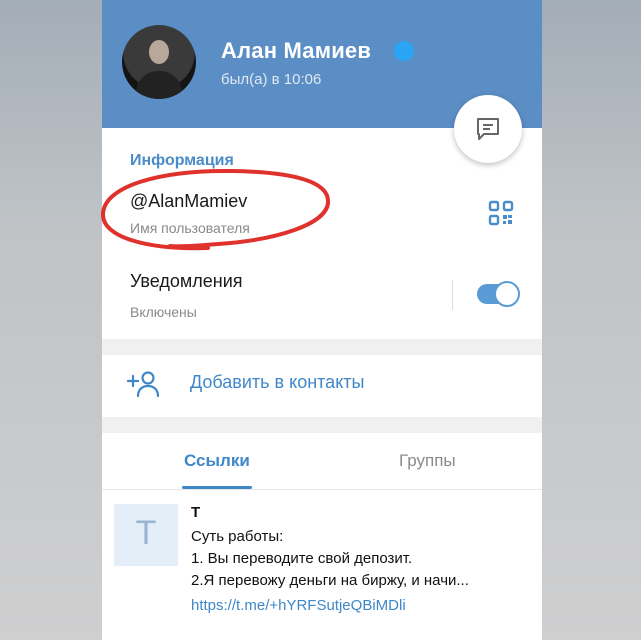  I want to click on avatar, so click(159, 62).